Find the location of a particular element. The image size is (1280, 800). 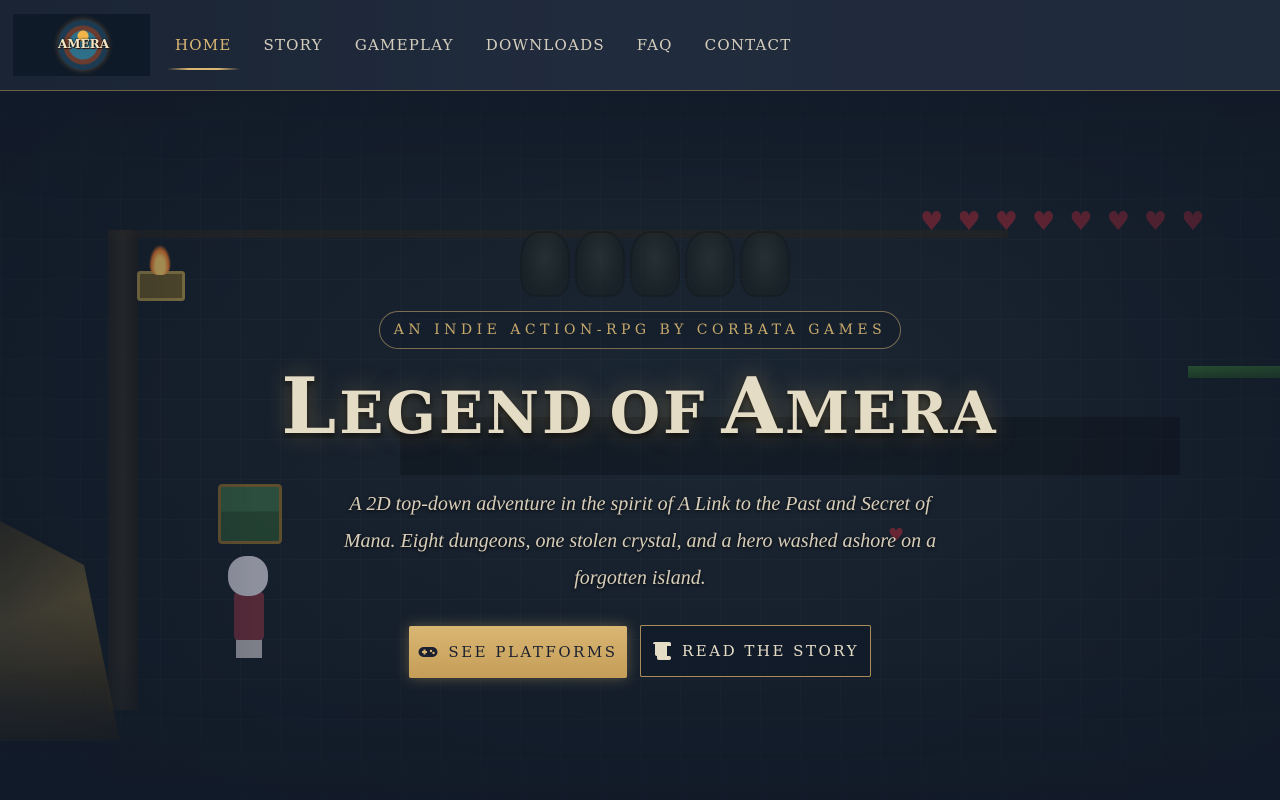

read-story-label: READ THE STORY is located at coordinates (770, 651).